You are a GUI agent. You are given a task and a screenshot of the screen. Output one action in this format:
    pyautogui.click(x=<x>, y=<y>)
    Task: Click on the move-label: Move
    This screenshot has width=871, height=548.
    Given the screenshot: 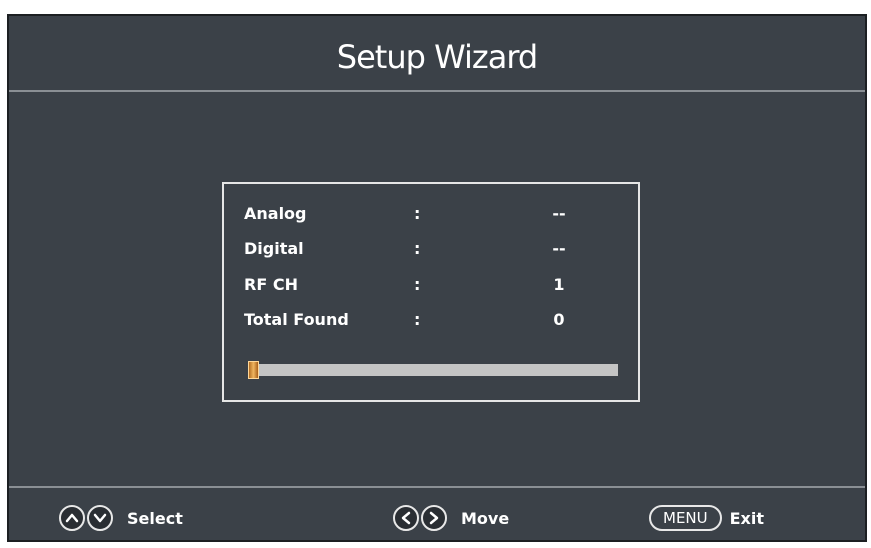 What is the action you would take?
    pyautogui.click(x=485, y=518)
    